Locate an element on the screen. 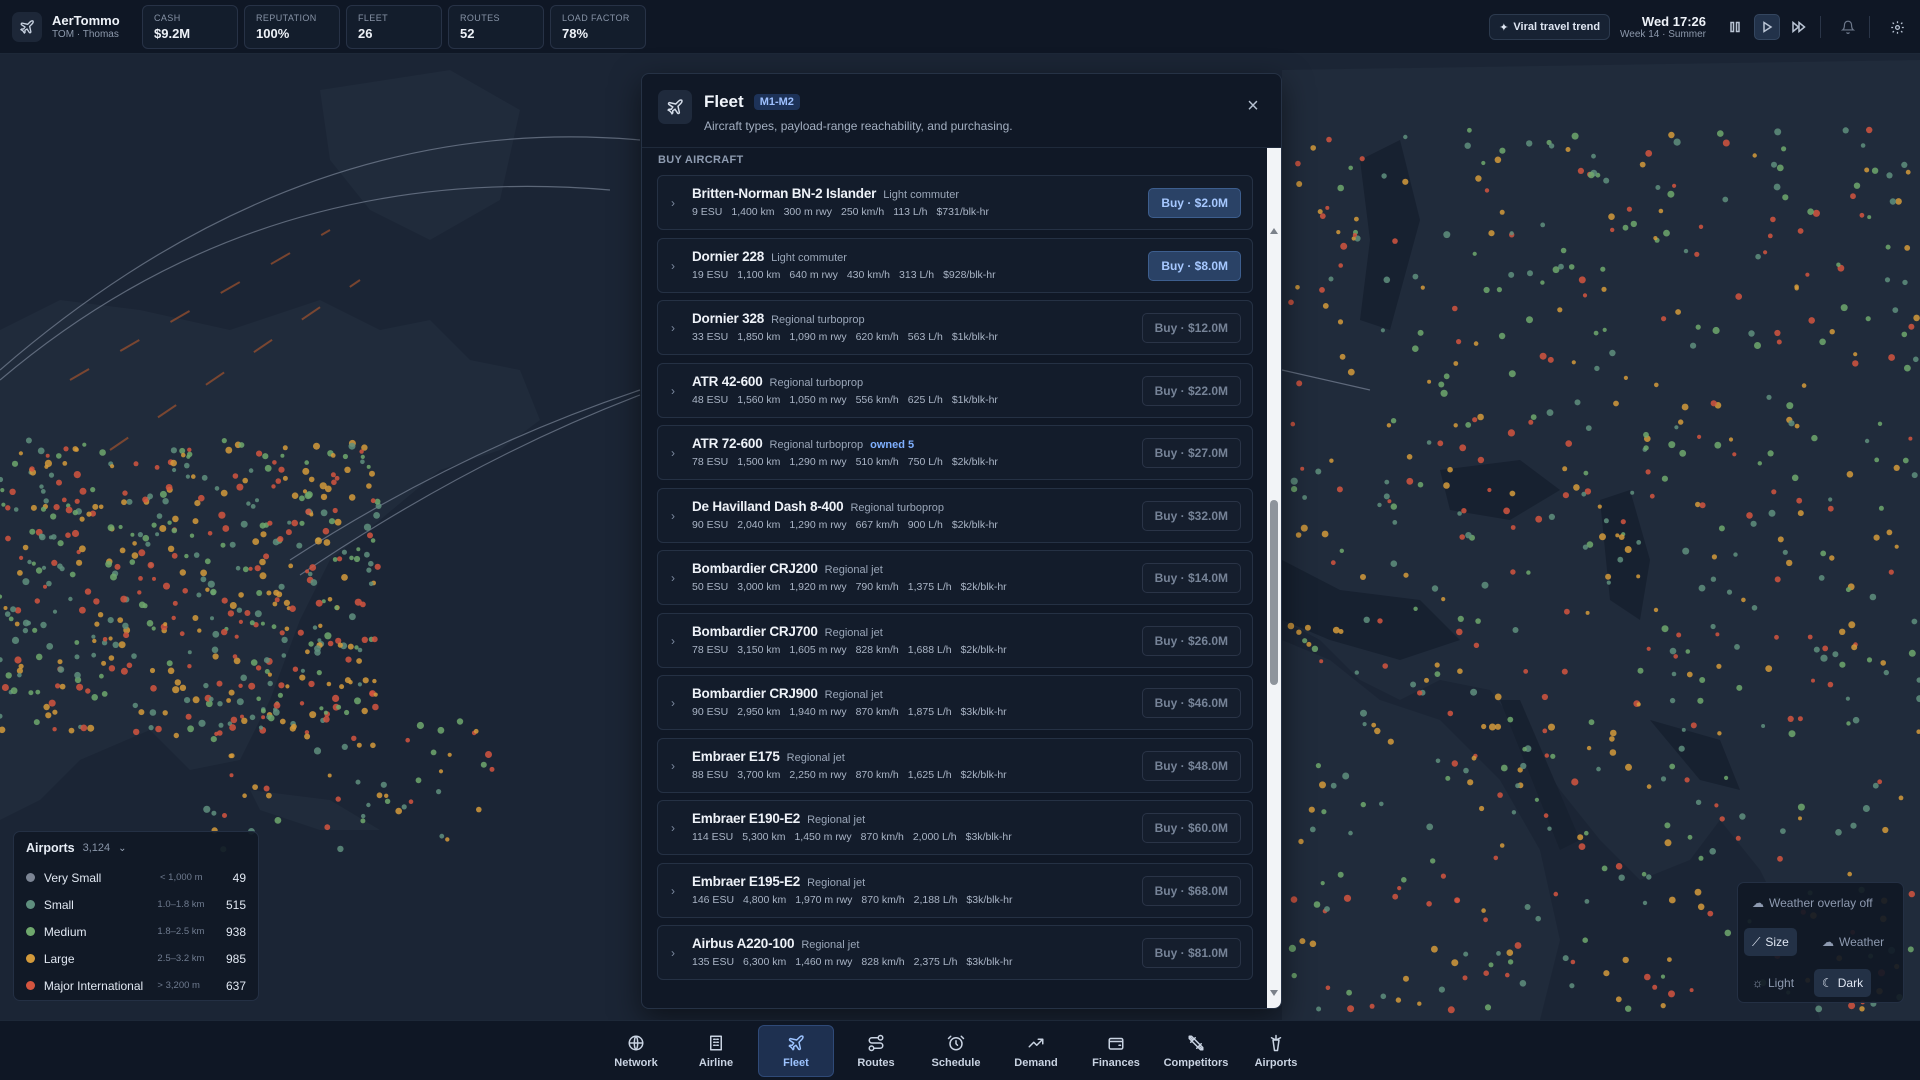  size-button: ⟋ Size is located at coordinates (1770, 942).